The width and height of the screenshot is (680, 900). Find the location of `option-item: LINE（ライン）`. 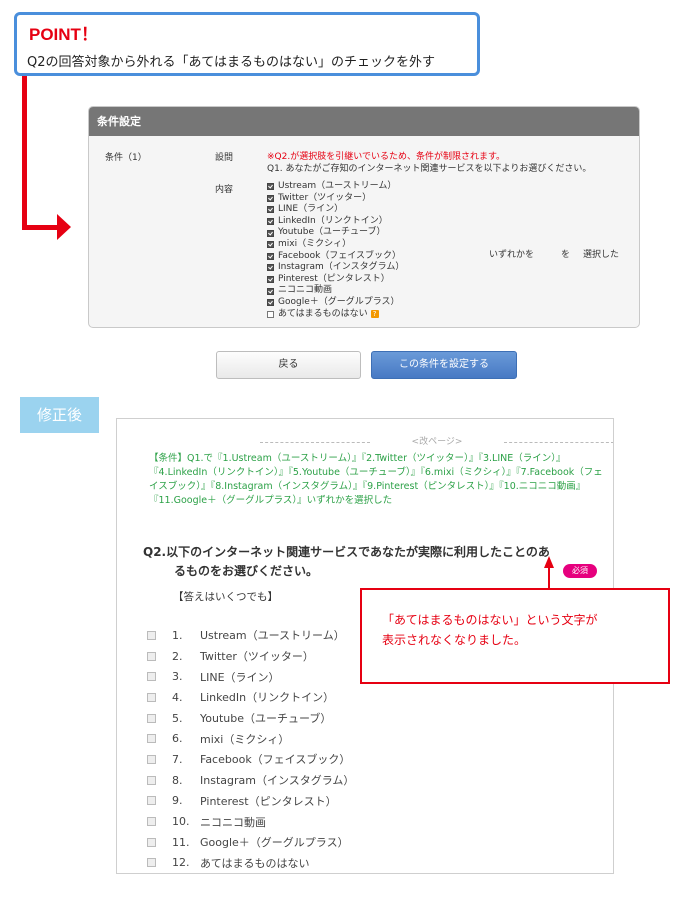

option-item: LINE（ライン） is located at coordinates (335, 210).